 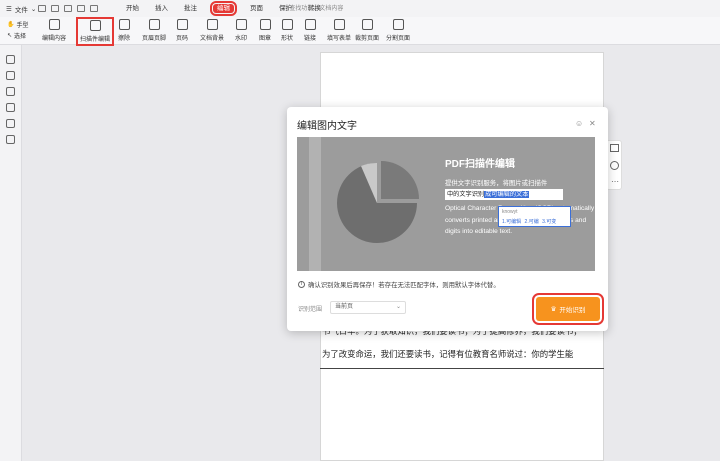 I want to click on watermark-button: 水印, so click(x=241, y=30).